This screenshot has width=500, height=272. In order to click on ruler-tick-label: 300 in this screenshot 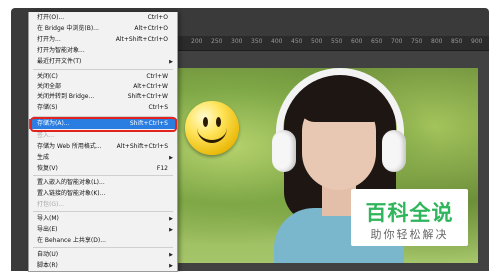, I will do `click(237, 41)`.